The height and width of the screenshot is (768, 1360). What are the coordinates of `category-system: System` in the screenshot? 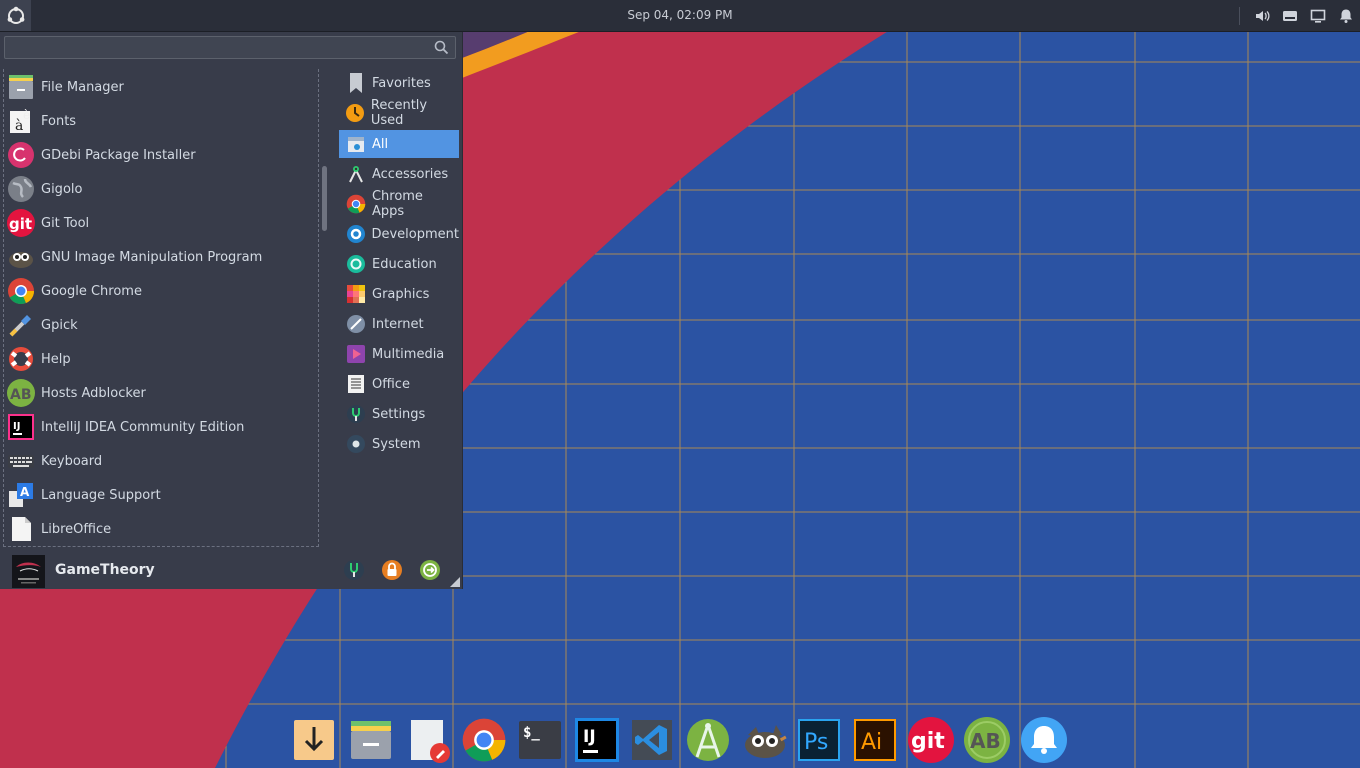 It's located at (399, 444).